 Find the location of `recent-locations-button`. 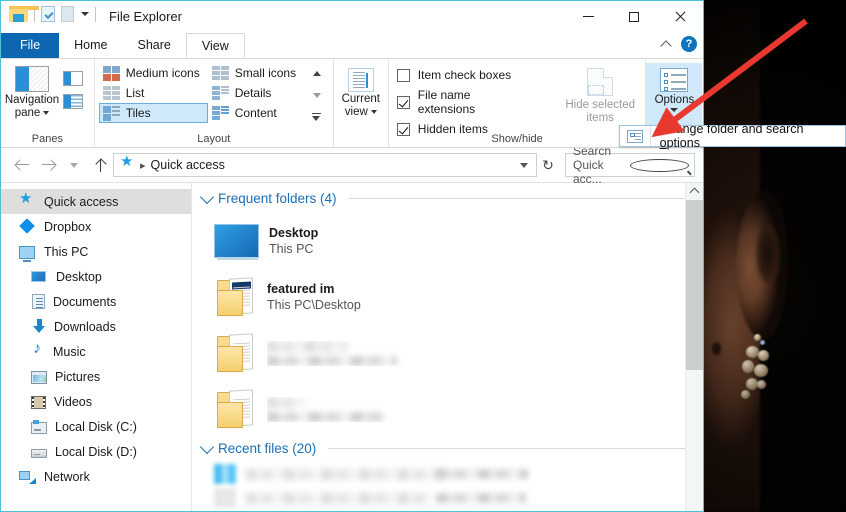

recent-locations-button is located at coordinates (74, 165).